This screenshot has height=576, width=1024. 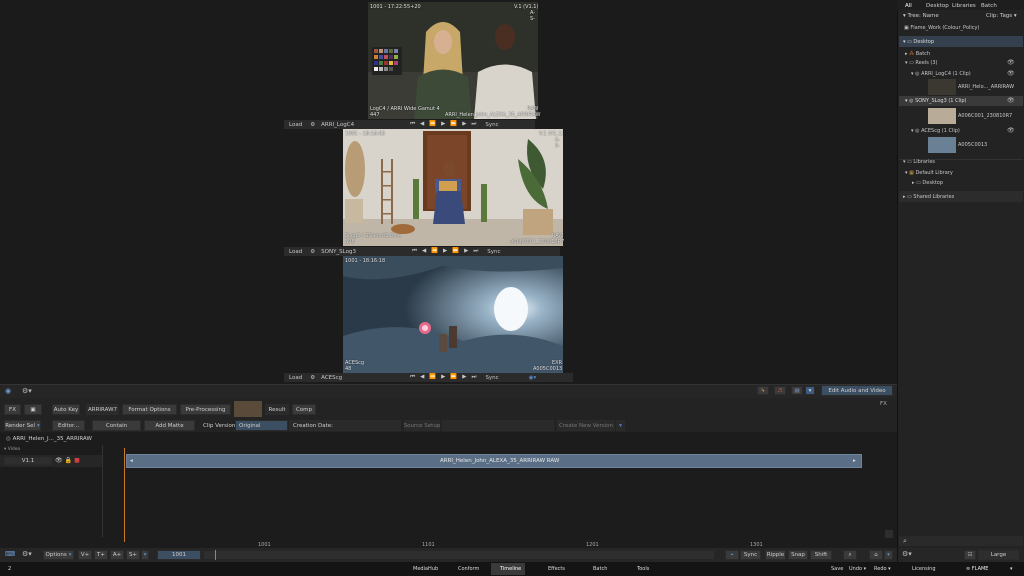 What do you see at coordinates (917, 54) in the screenshot?
I see `tree-item: ▸ ⁂ Batch` at bounding box center [917, 54].